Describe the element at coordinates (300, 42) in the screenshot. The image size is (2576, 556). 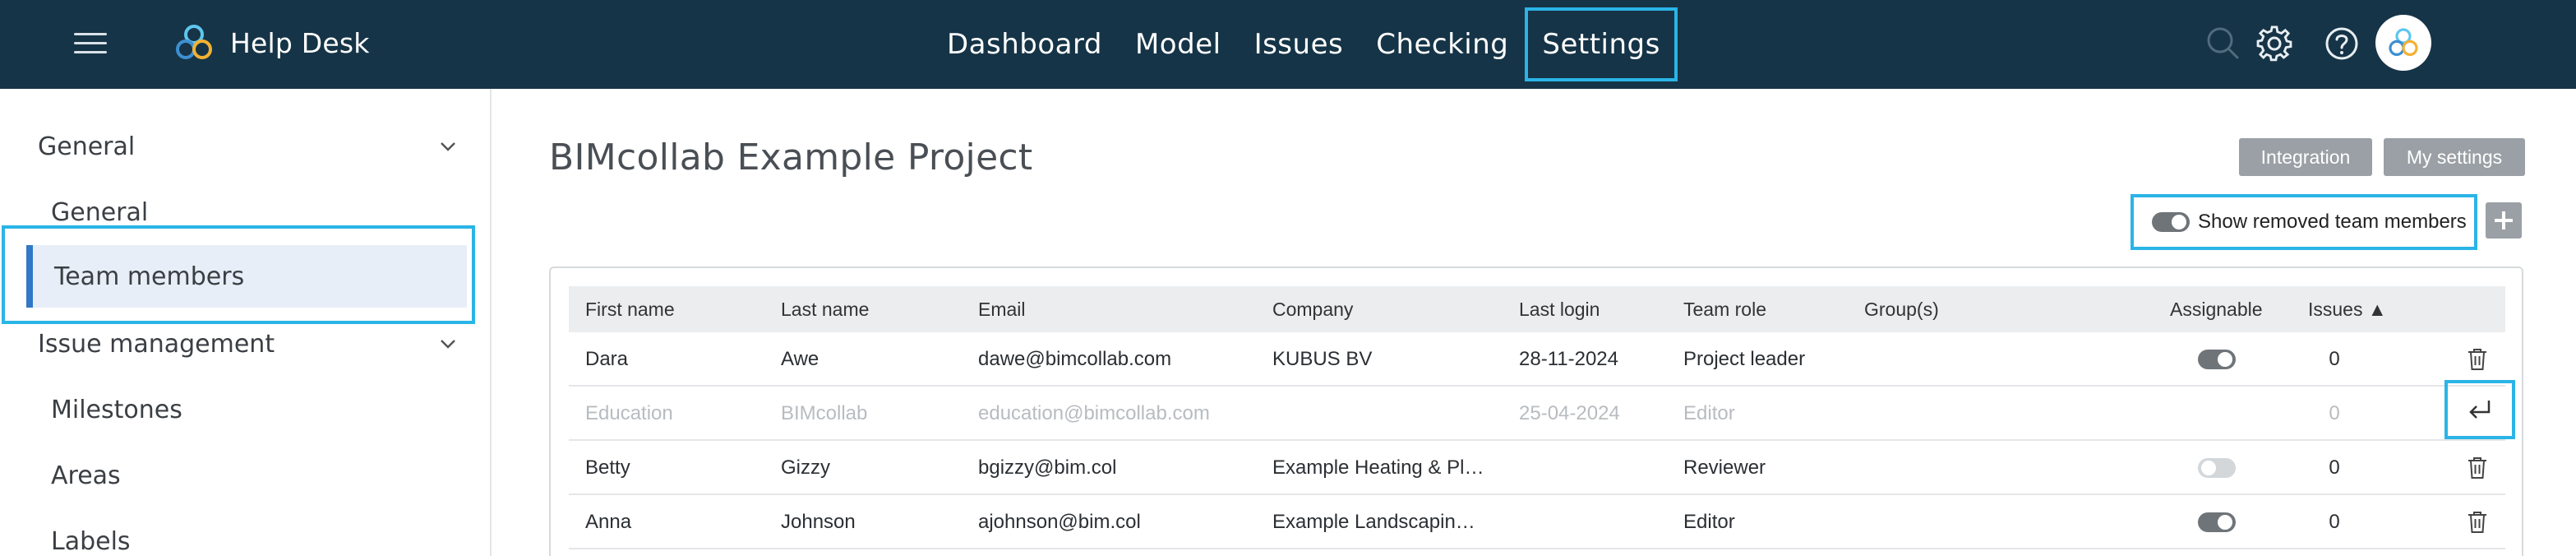
I see `brand-name: Help Desk` at that location.